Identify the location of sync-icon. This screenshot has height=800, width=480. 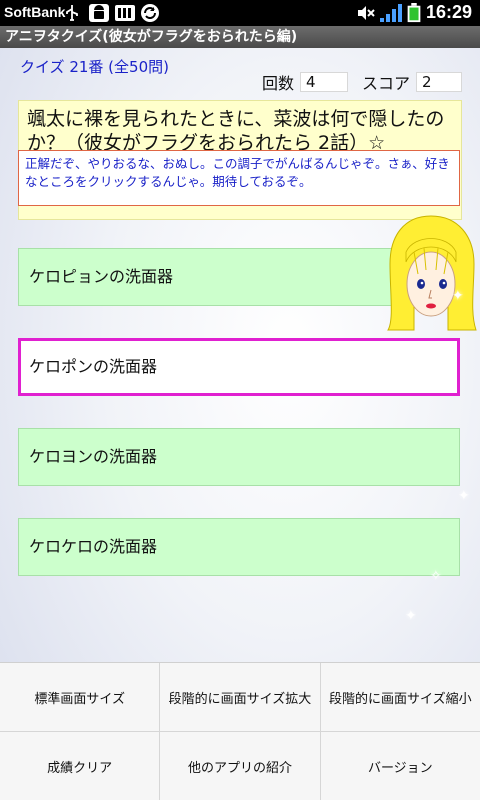
(150, 13).